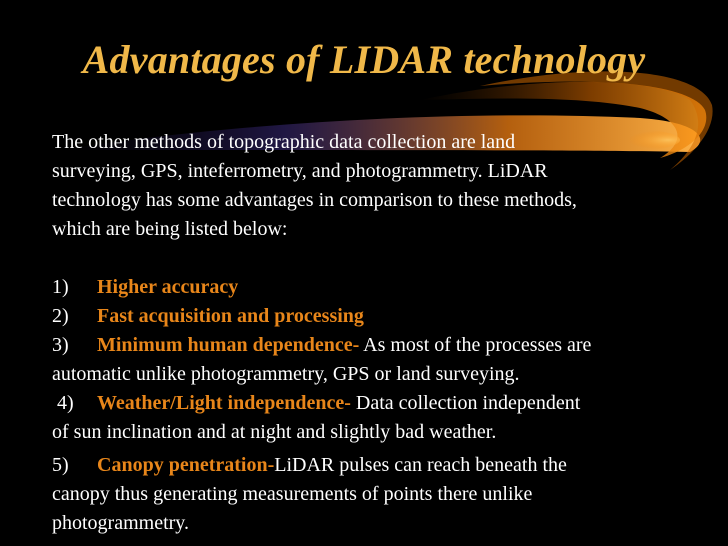 This screenshot has width=728, height=546. I want to click on list-item-continuation: photogrammetry., so click(121, 523).